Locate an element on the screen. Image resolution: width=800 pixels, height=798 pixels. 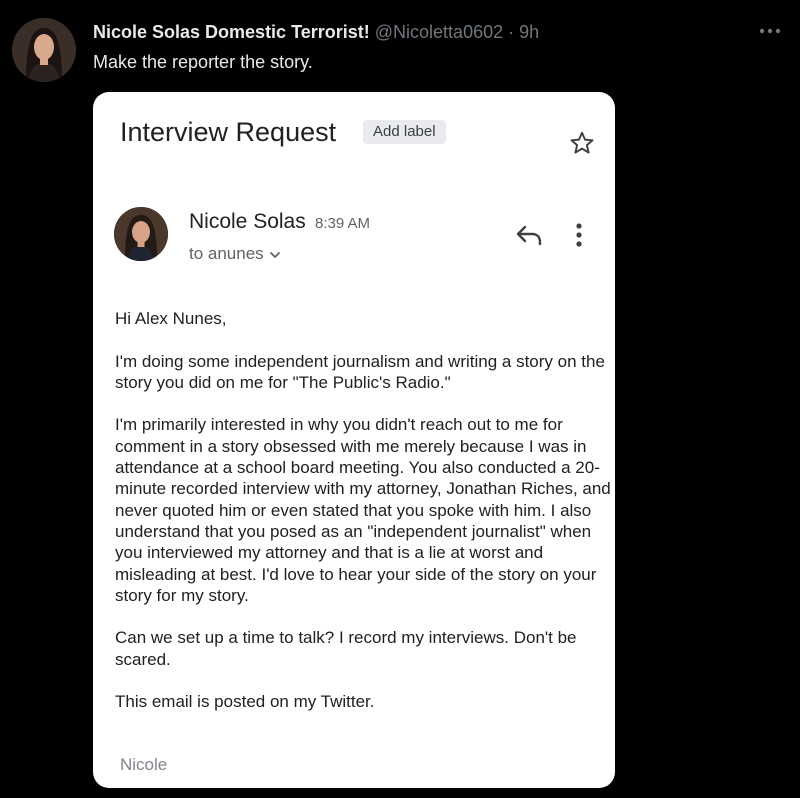
display-name: Nicole Solas Domestic Terrorist! is located at coordinates (231, 32).